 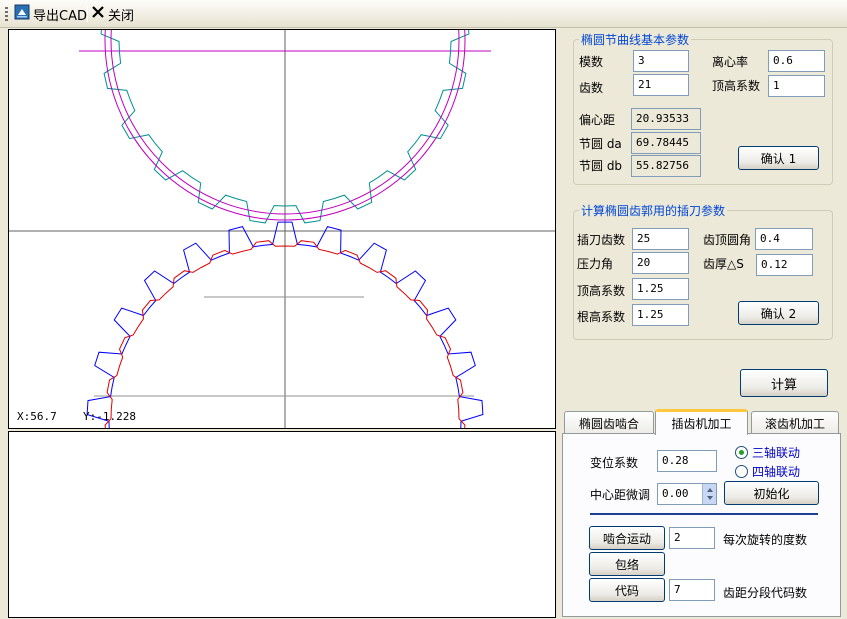 I want to click on dedendum-coef-input: 1.25, so click(x=660, y=315).